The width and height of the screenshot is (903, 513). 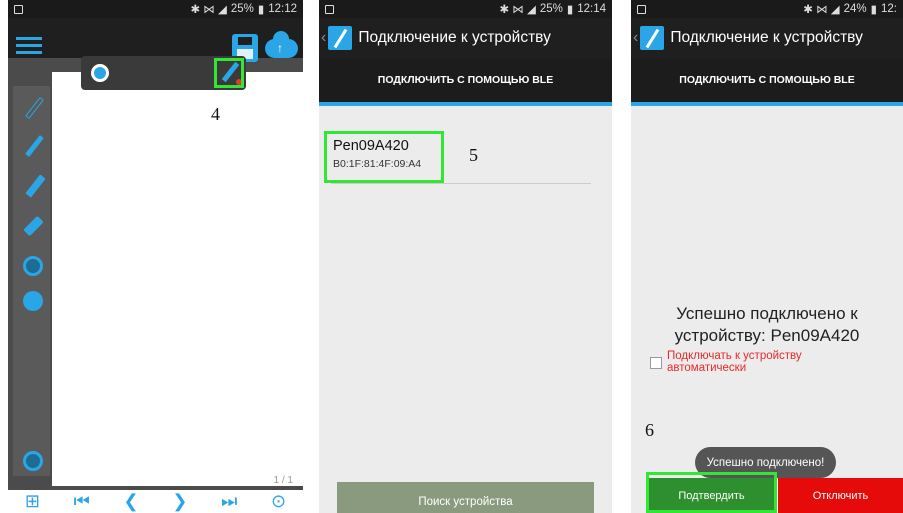 What do you see at coordinates (283, 480) in the screenshot?
I see `page-indicator: 1 / 1` at bounding box center [283, 480].